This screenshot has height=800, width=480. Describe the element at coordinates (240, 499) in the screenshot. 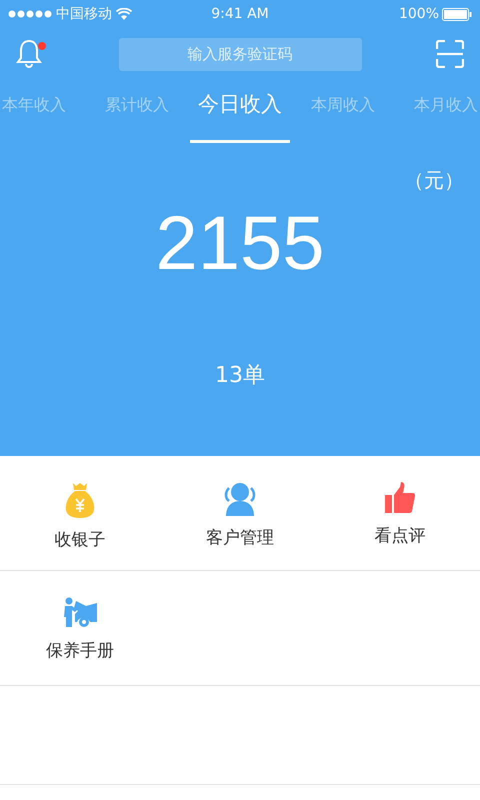

I see `people-icon` at that location.